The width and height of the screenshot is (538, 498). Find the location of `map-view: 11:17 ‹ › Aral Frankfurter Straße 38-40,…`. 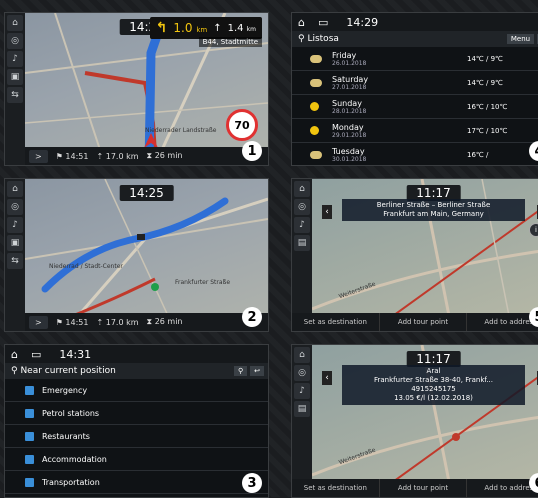

map-view: 11:17 ‹ › Aral Frankfurter Straße 38-40,… is located at coordinates (425, 421).